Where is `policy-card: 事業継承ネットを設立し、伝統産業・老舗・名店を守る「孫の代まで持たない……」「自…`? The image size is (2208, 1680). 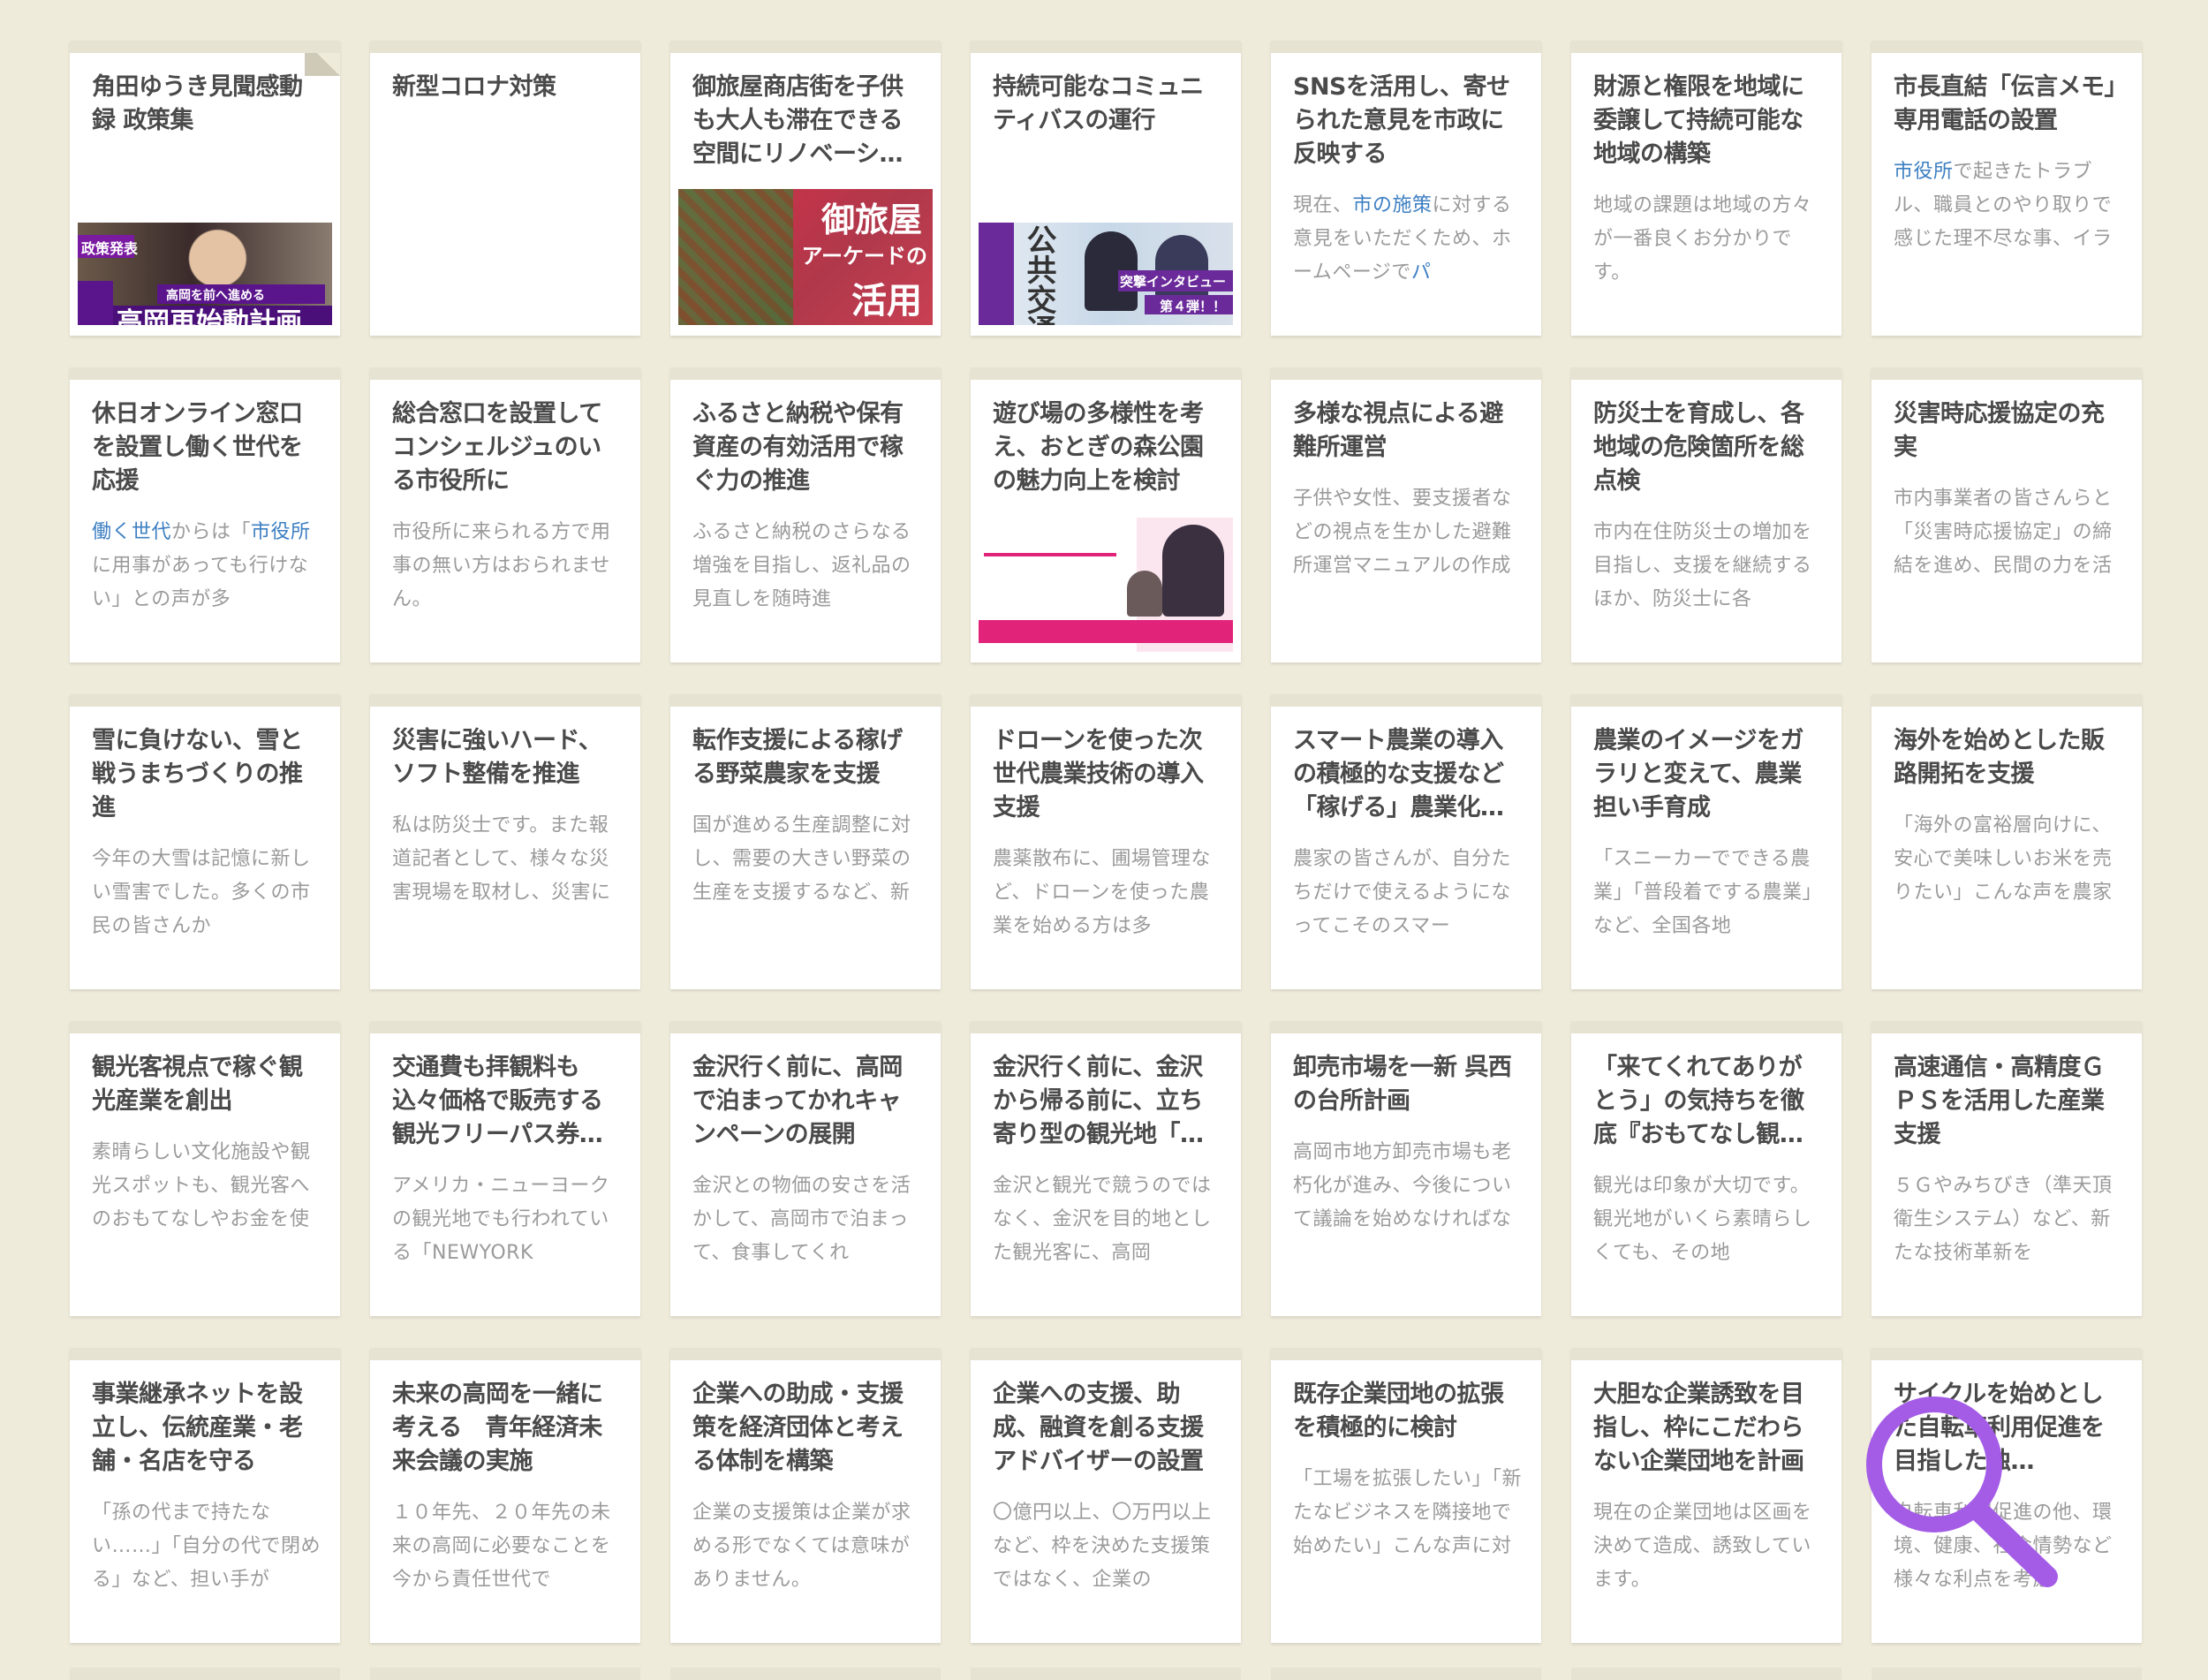 policy-card: 事業継承ネットを設立し、伝統産業・老舗・名店を守る「孫の代まで持たない……」「自… is located at coordinates (205, 1495).